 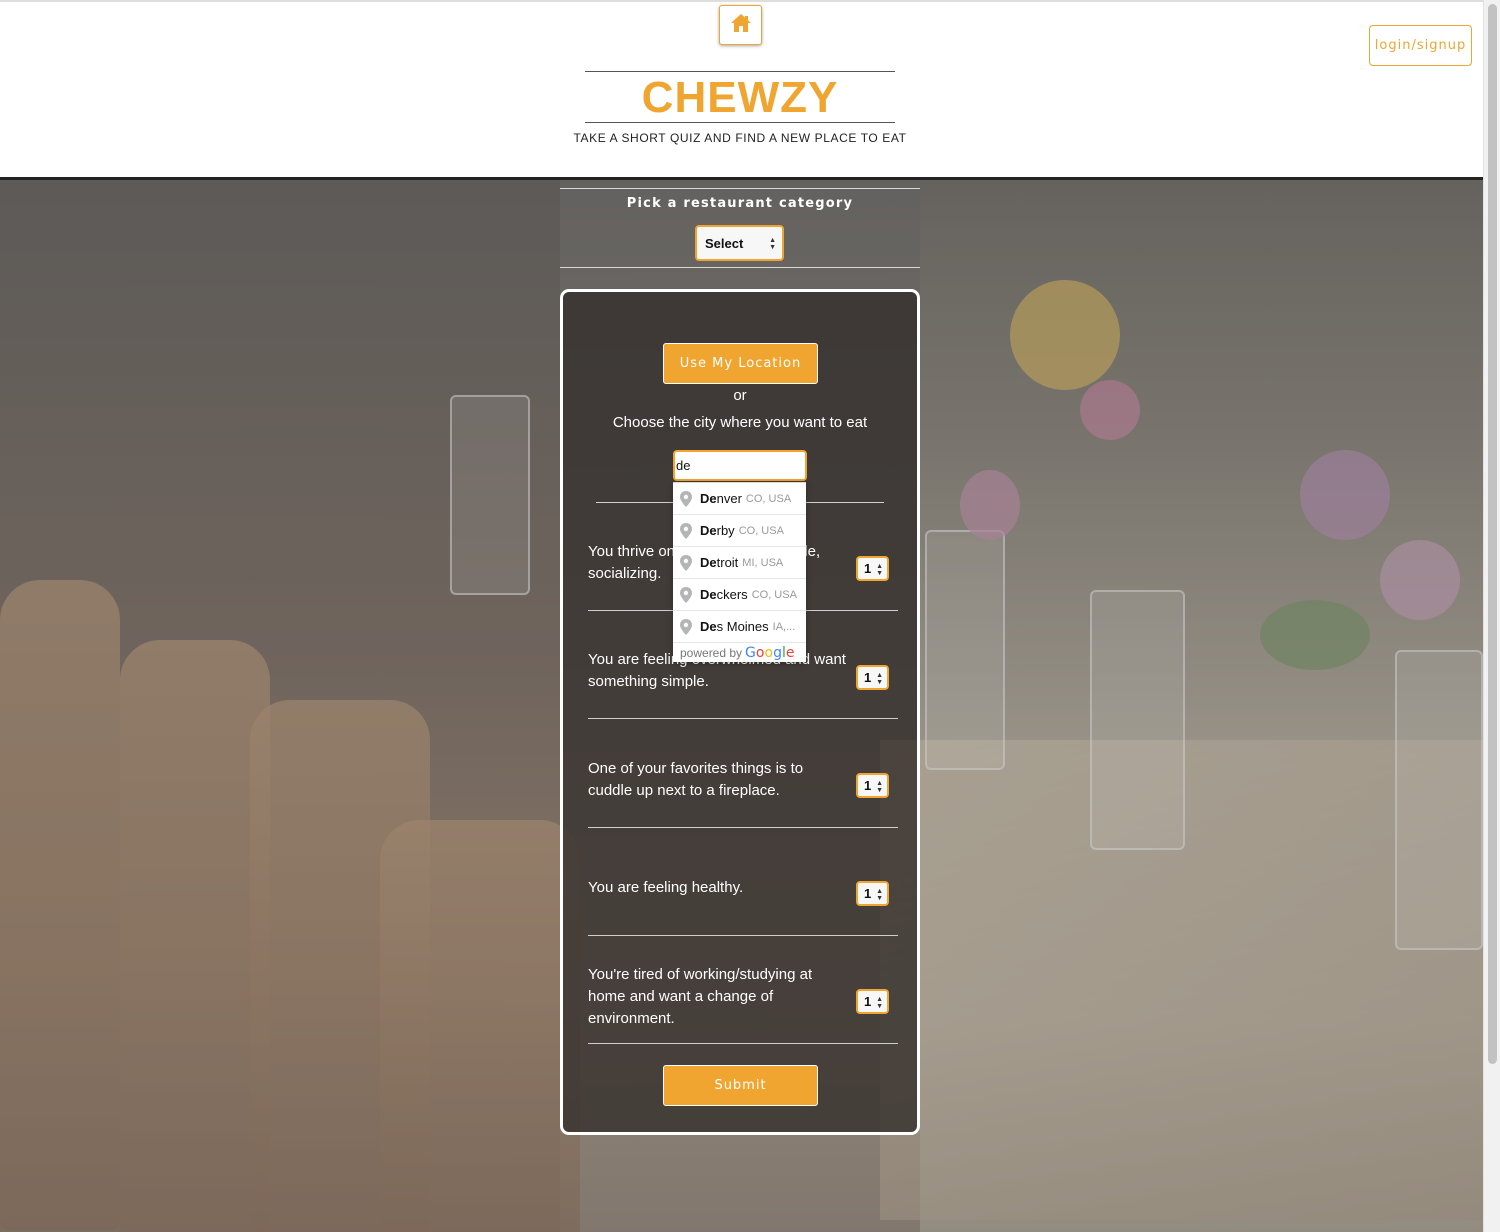 I want to click on title-divider-bottom, so click(x=740, y=122).